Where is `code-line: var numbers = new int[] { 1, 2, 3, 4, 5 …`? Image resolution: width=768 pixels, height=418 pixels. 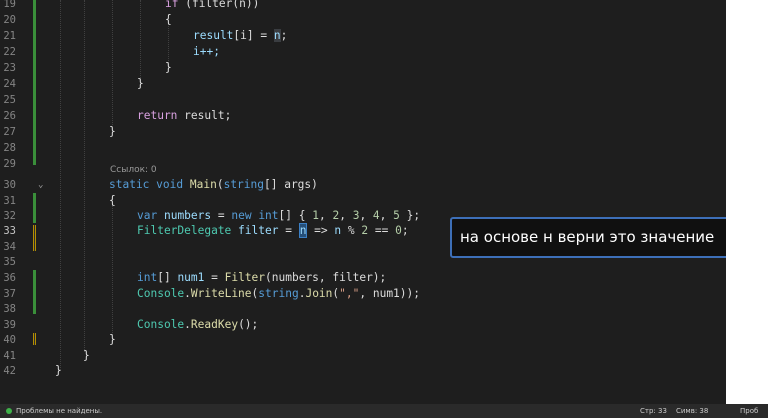 code-line: var numbers = new int[] { 1, 2, 3, 4, 5 … is located at coordinates (279, 215).